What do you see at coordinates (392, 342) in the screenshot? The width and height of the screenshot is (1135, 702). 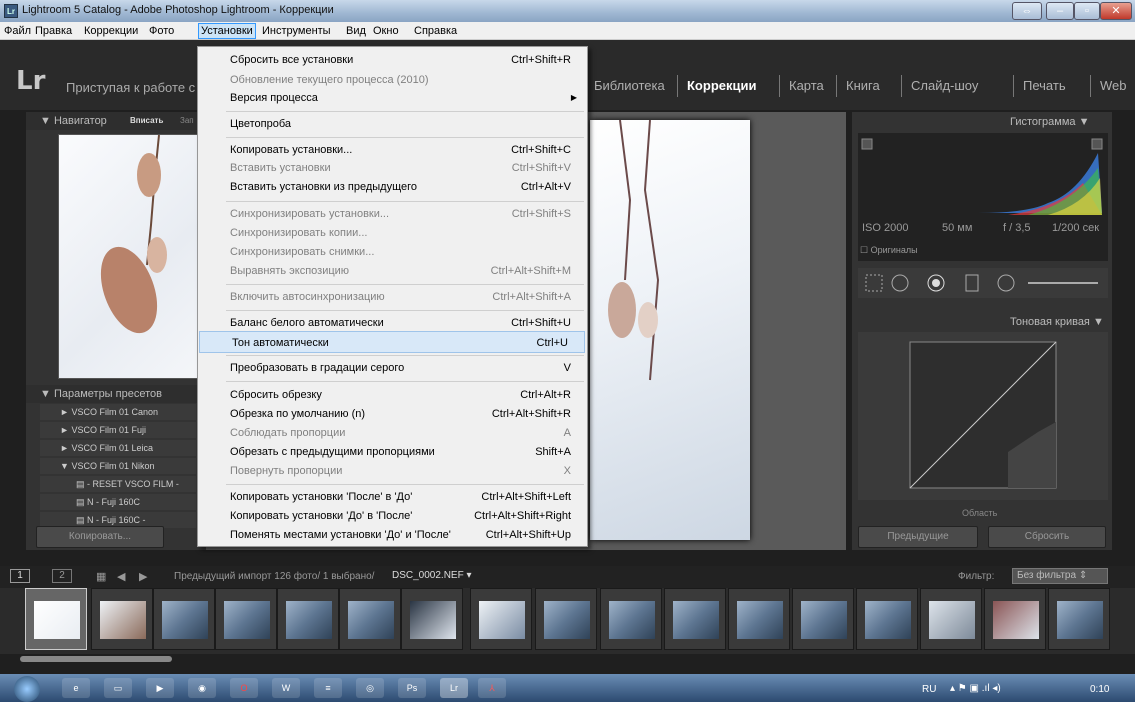 I see `menu-item-auto-tone: Тон автоматически Ctrl+U` at bounding box center [392, 342].